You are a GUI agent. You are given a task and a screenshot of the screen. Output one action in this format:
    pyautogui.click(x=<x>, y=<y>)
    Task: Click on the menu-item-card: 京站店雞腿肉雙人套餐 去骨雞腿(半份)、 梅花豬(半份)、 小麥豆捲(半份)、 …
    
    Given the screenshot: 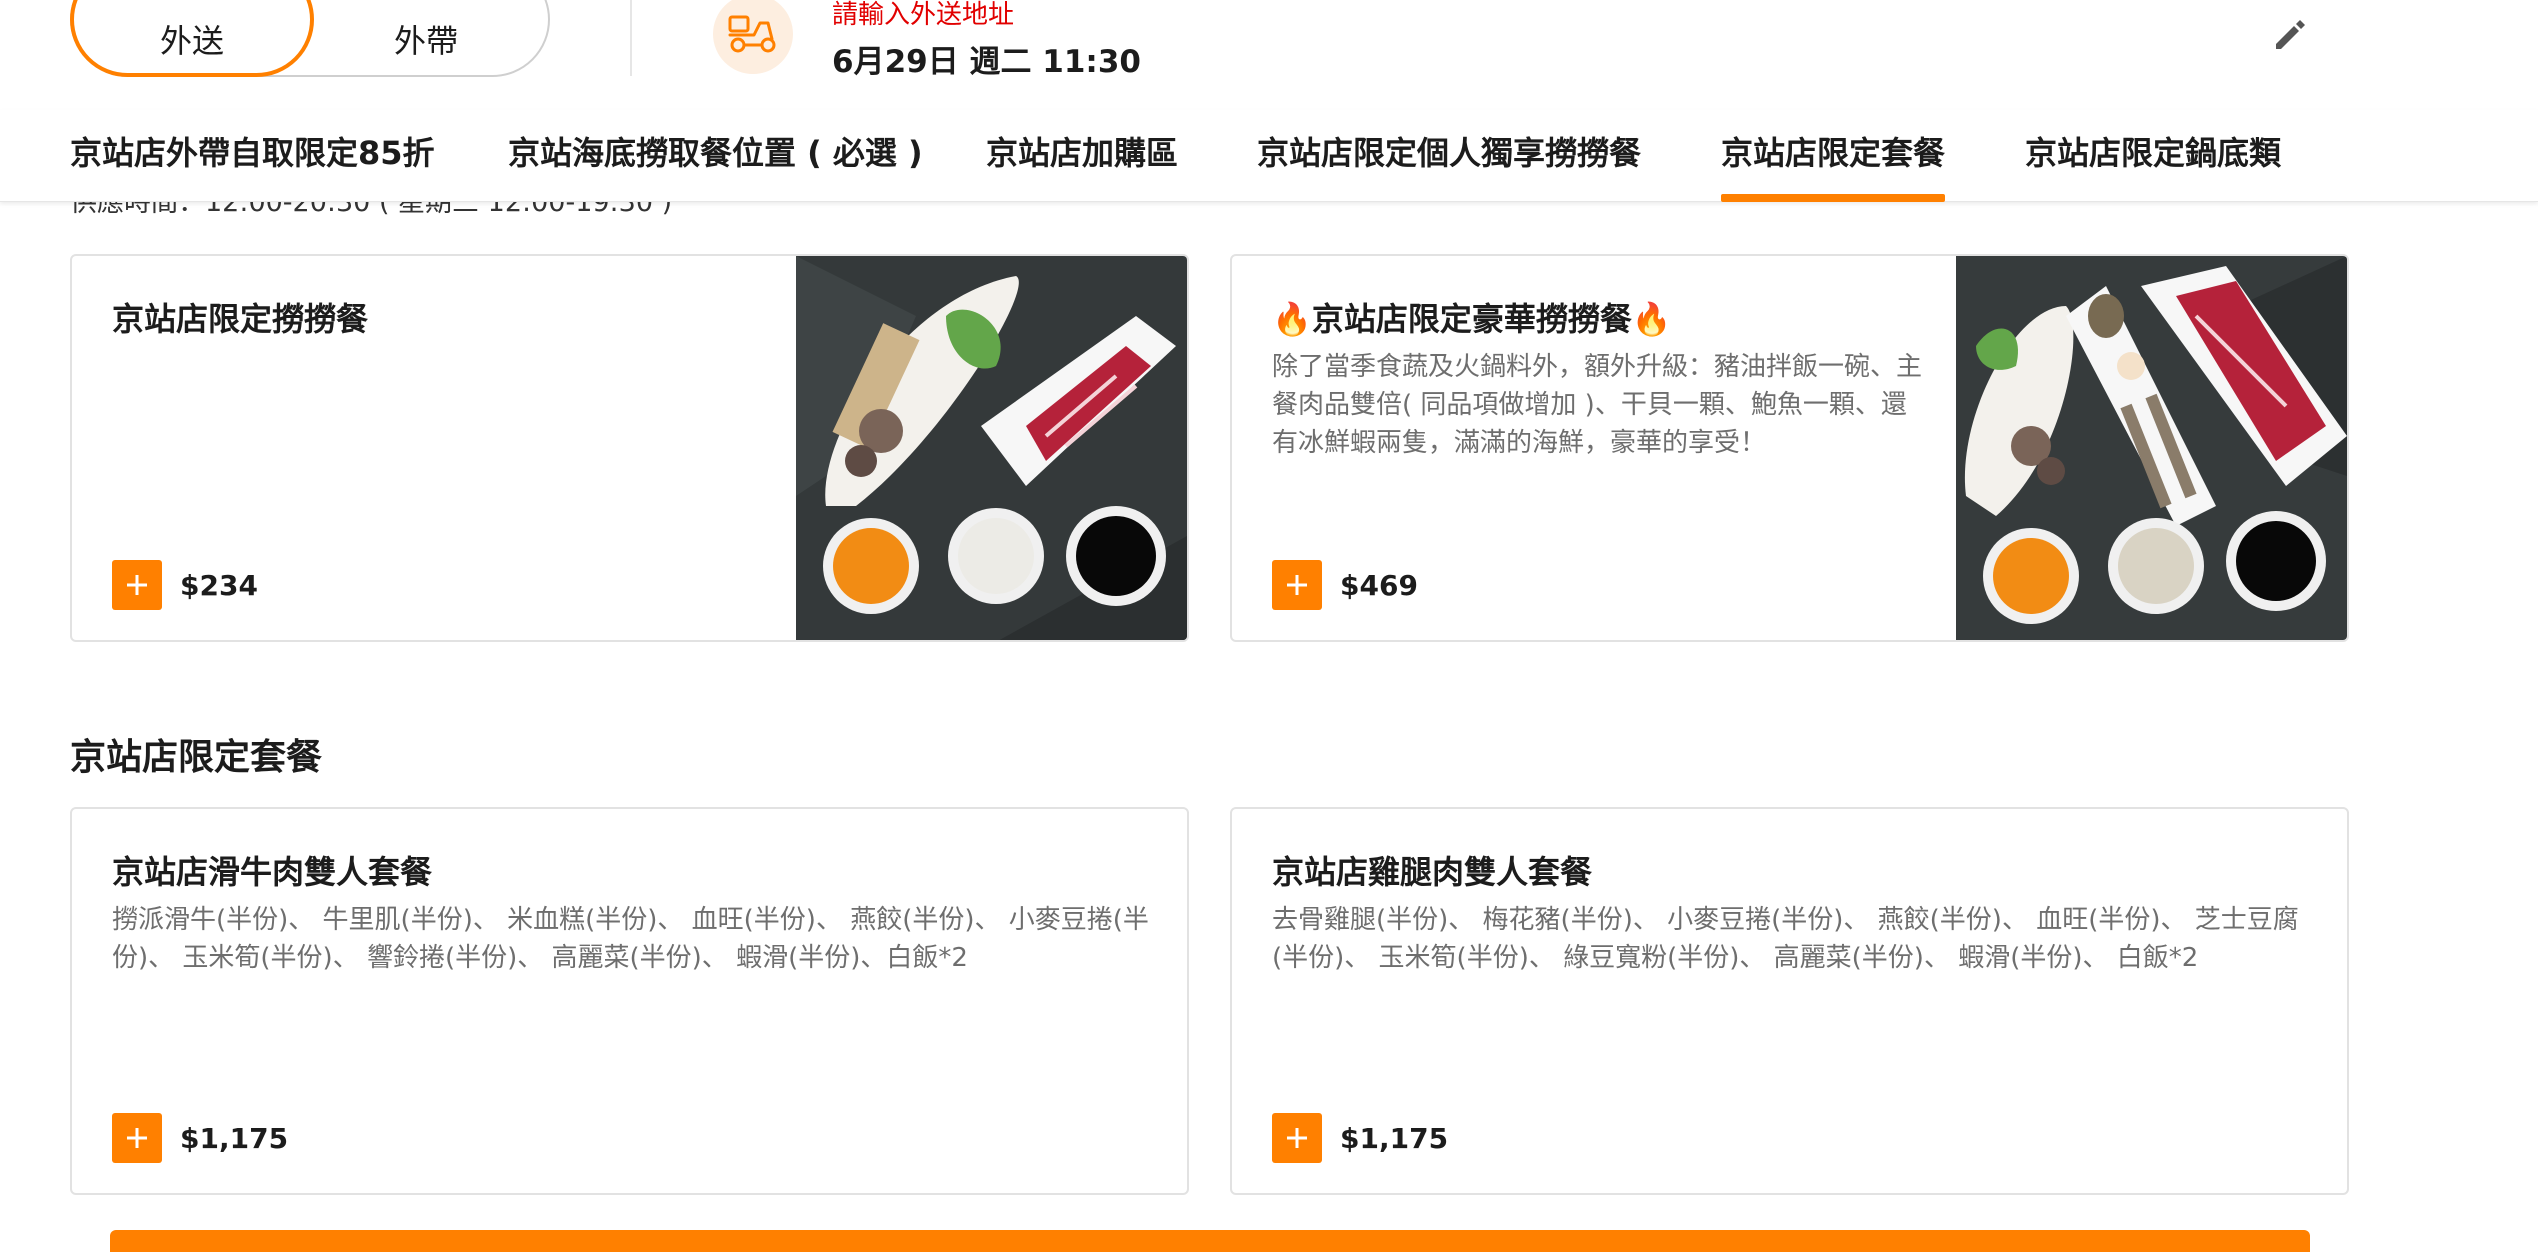 What is the action you would take?
    pyautogui.click(x=1789, y=1001)
    